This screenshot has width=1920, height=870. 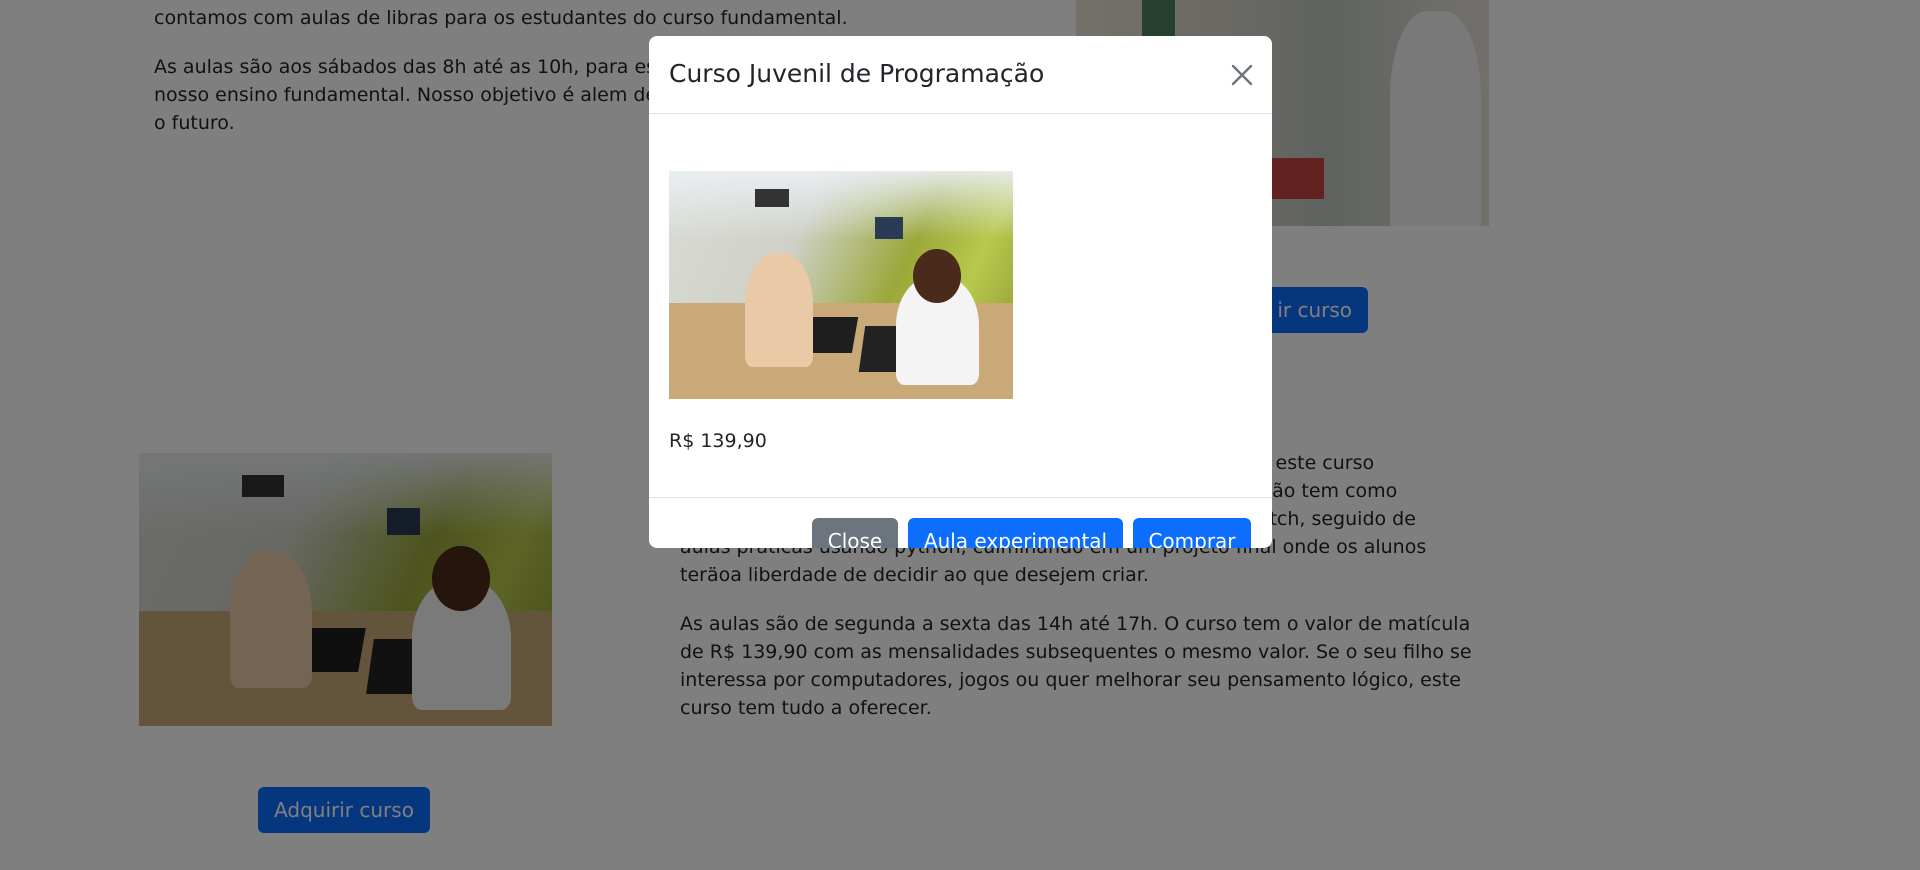 I want to click on close-icon, so click(x=1242, y=75).